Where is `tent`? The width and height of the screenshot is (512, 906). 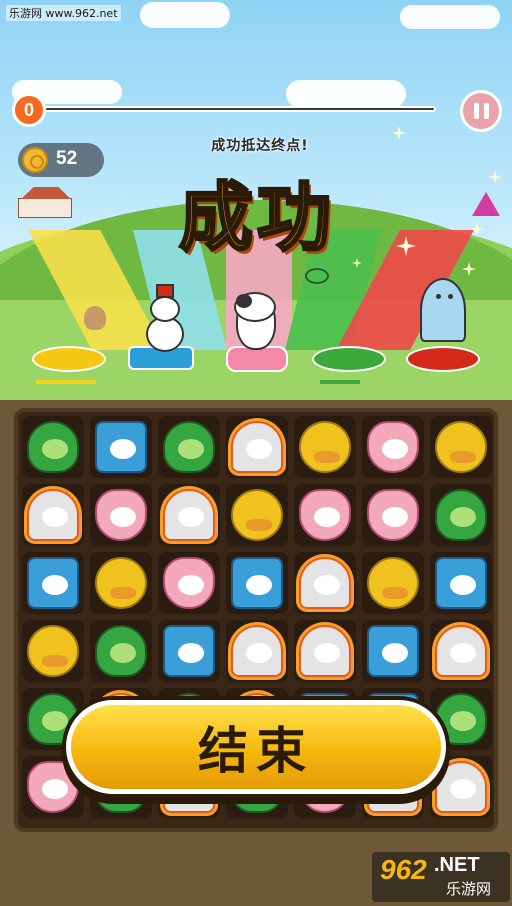 tent is located at coordinates (486, 204).